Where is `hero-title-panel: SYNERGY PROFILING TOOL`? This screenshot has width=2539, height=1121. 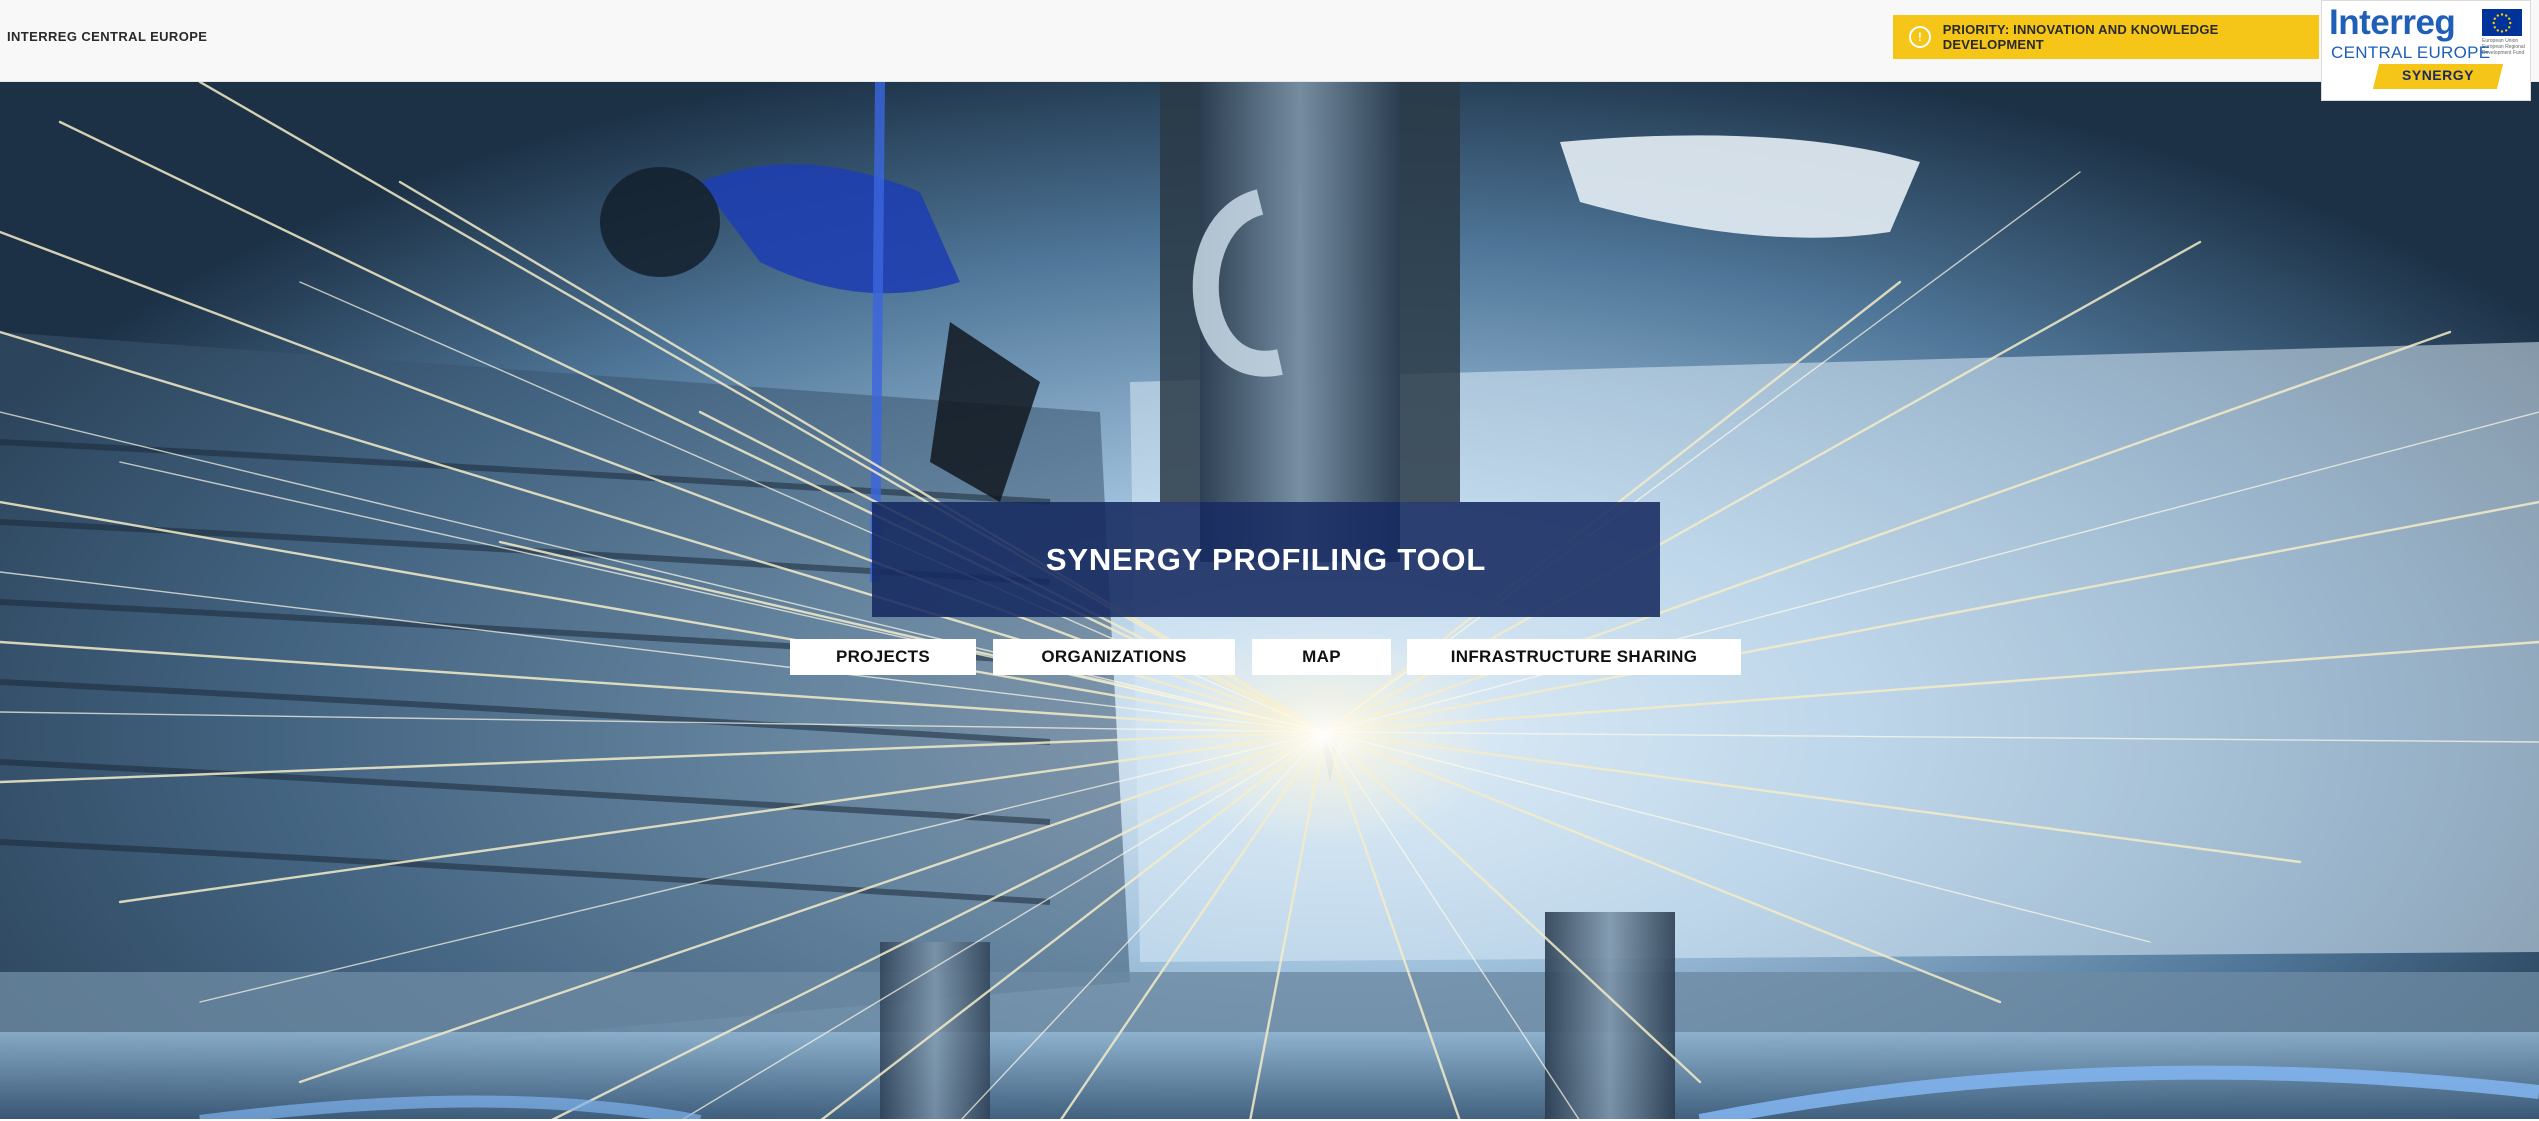
hero-title-panel: SYNERGY PROFILING TOOL is located at coordinates (1266, 559).